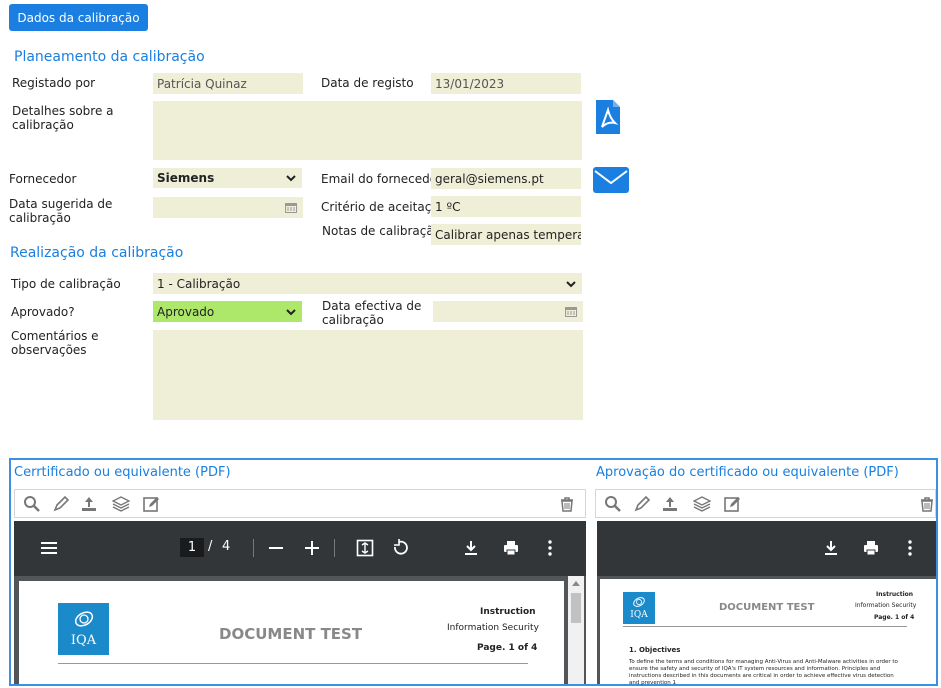 The image size is (941, 688). What do you see at coordinates (227, 311) in the screenshot?
I see `approved-select: Aprovado` at bounding box center [227, 311].